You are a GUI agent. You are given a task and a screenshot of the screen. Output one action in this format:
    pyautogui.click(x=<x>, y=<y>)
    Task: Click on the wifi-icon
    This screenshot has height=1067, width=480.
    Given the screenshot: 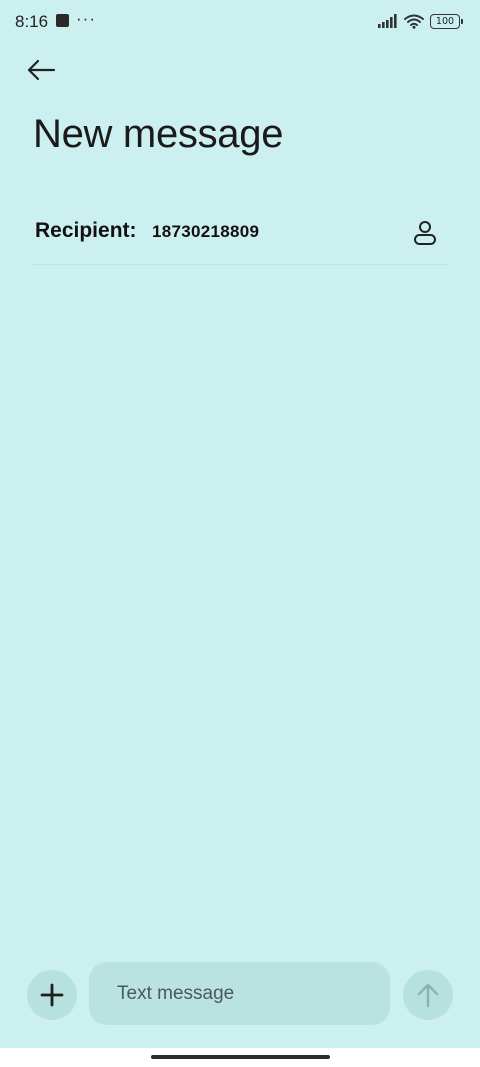 What is the action you would take?
    pyautogui.click(x=414, y=21)
    